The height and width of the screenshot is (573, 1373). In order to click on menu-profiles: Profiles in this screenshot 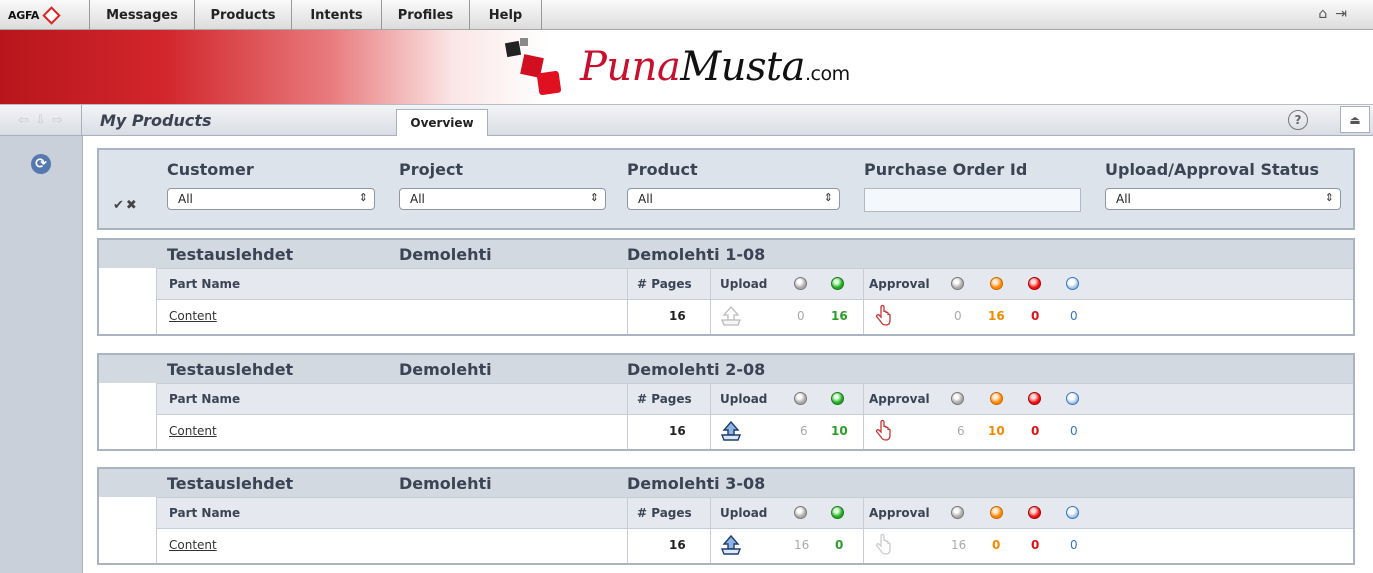, I will do `click(426, 15)`.